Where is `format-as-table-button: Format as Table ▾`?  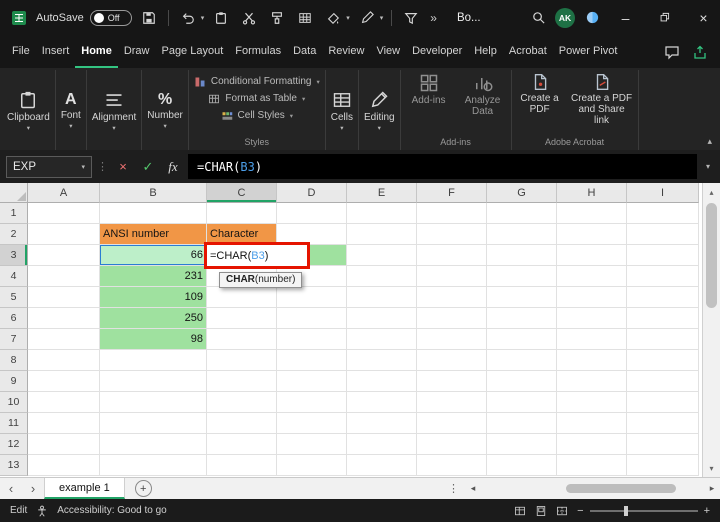
format-as-table-button: Format as Table ▾ is located at coordinates (256, 98).